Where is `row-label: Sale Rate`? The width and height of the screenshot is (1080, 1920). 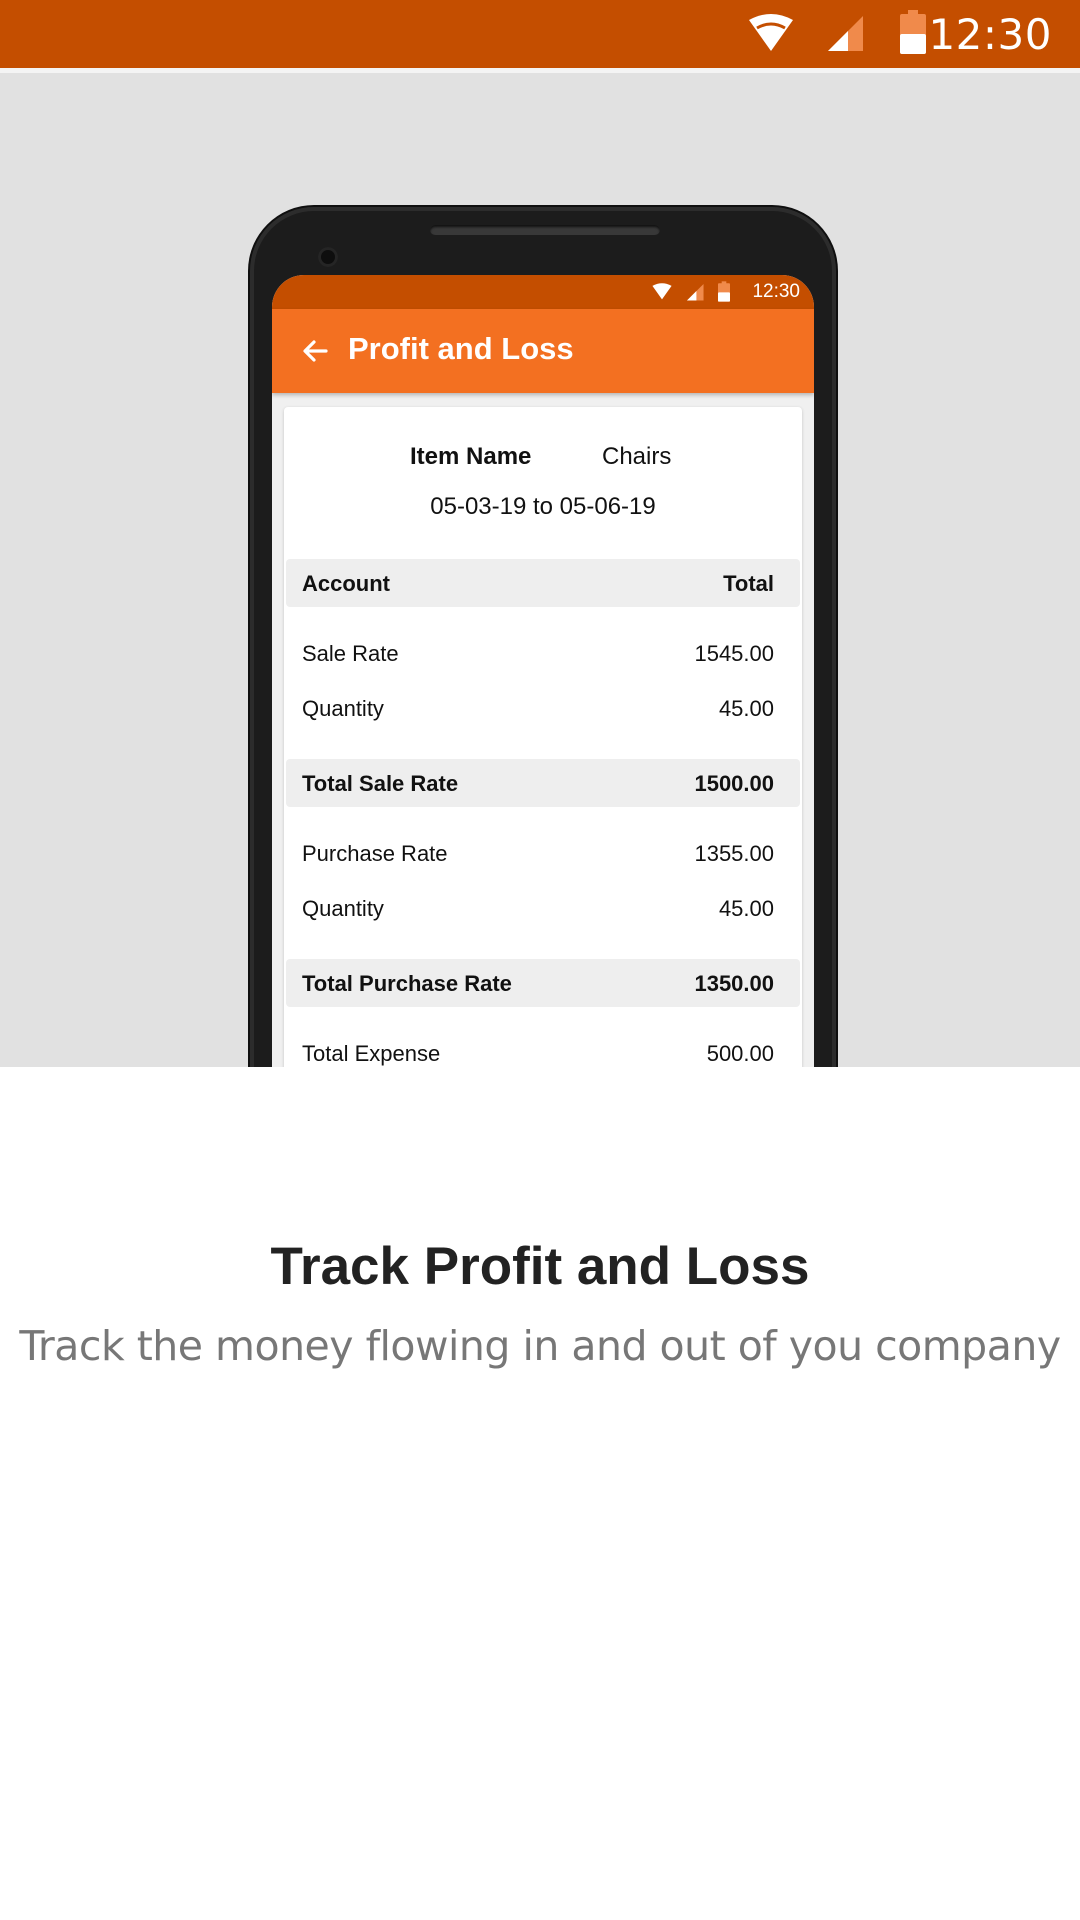 row-label: Sale Rate is located at coordinates (350, 653).